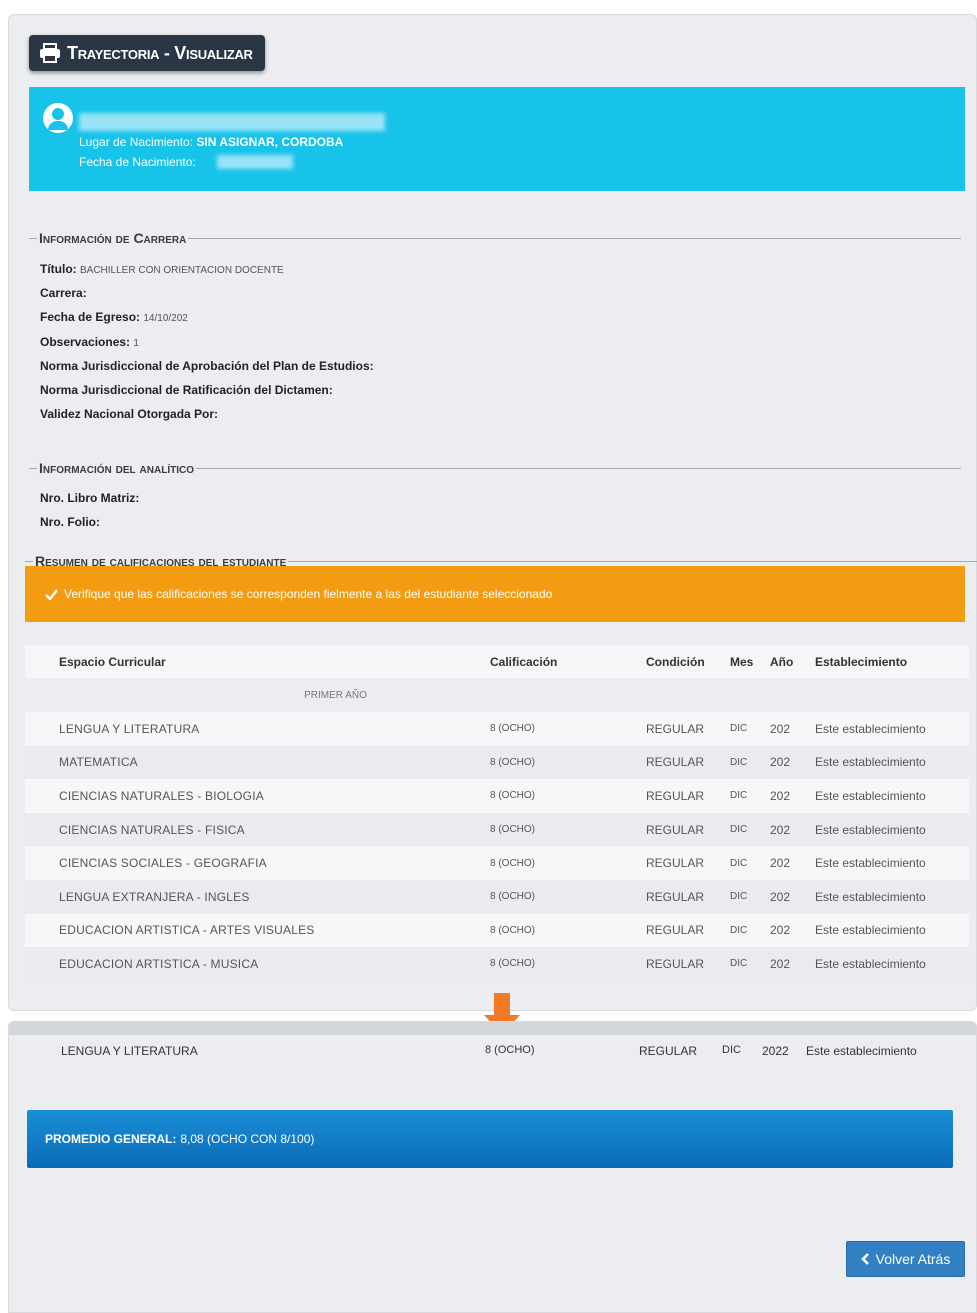 The width and height of the screenshot is (977, 1313). Describe the element at coordinates (63, 293) in the screenshot. I see `field-carrera: Carrera:` at that location.